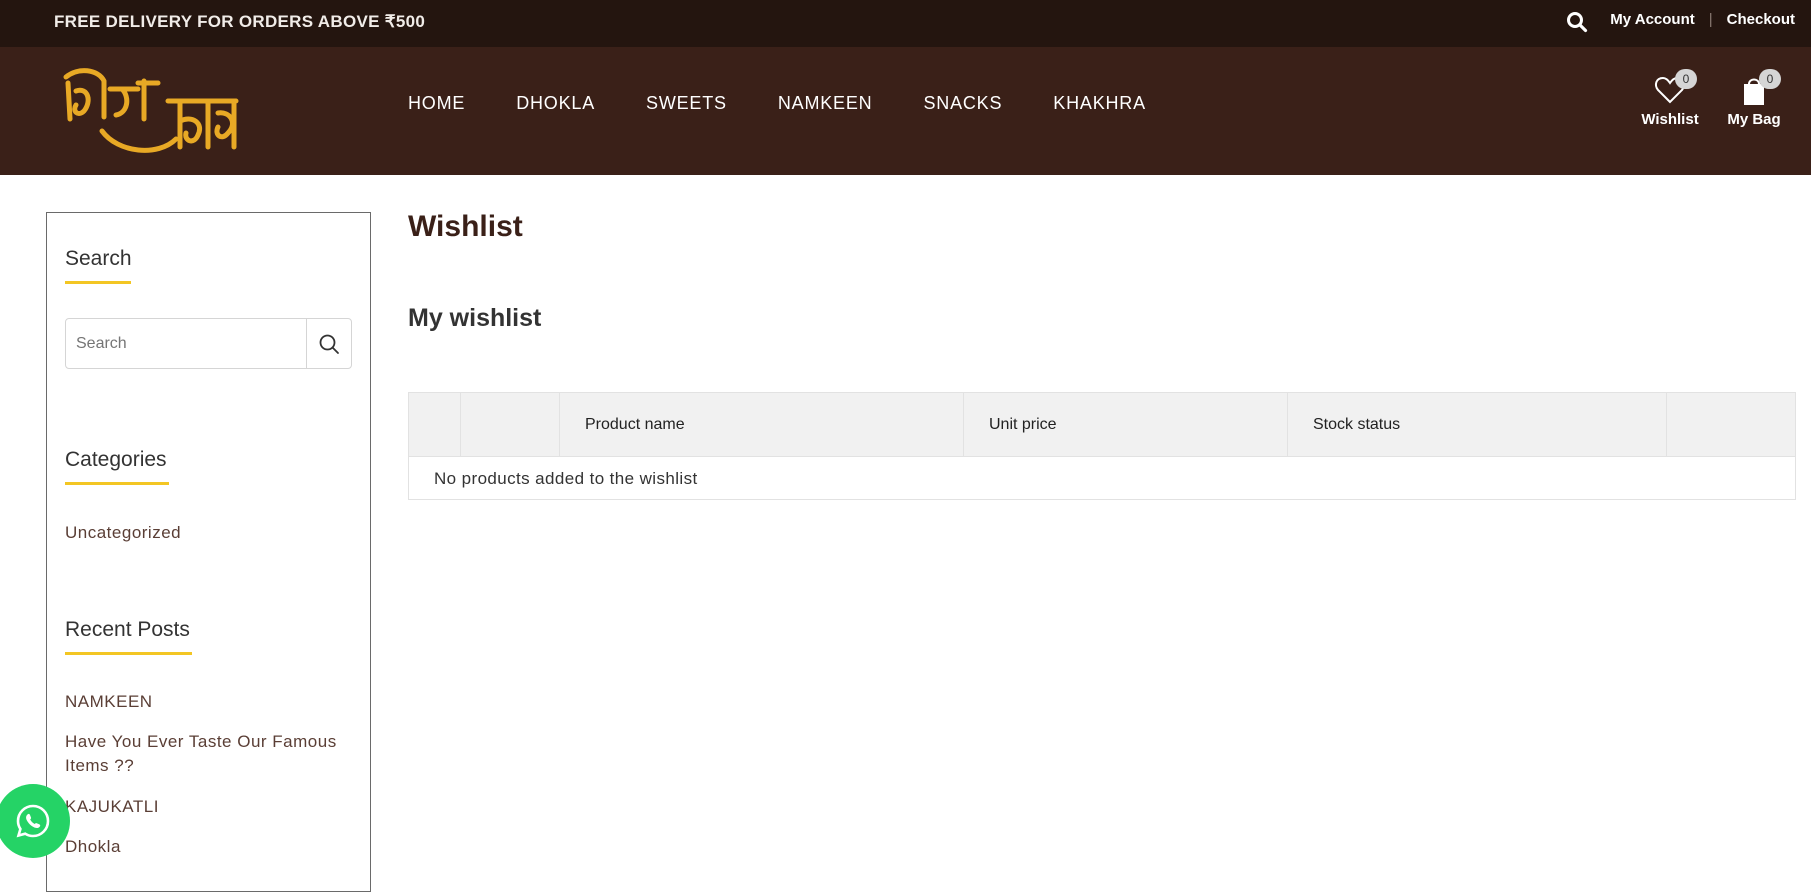 The width and height of the screenshot is (1811, 892). What do you see at coordinates (1770, 79) in the screenshot?
I see `bag-count-badge: 0` at bounding box center [1770, 79].